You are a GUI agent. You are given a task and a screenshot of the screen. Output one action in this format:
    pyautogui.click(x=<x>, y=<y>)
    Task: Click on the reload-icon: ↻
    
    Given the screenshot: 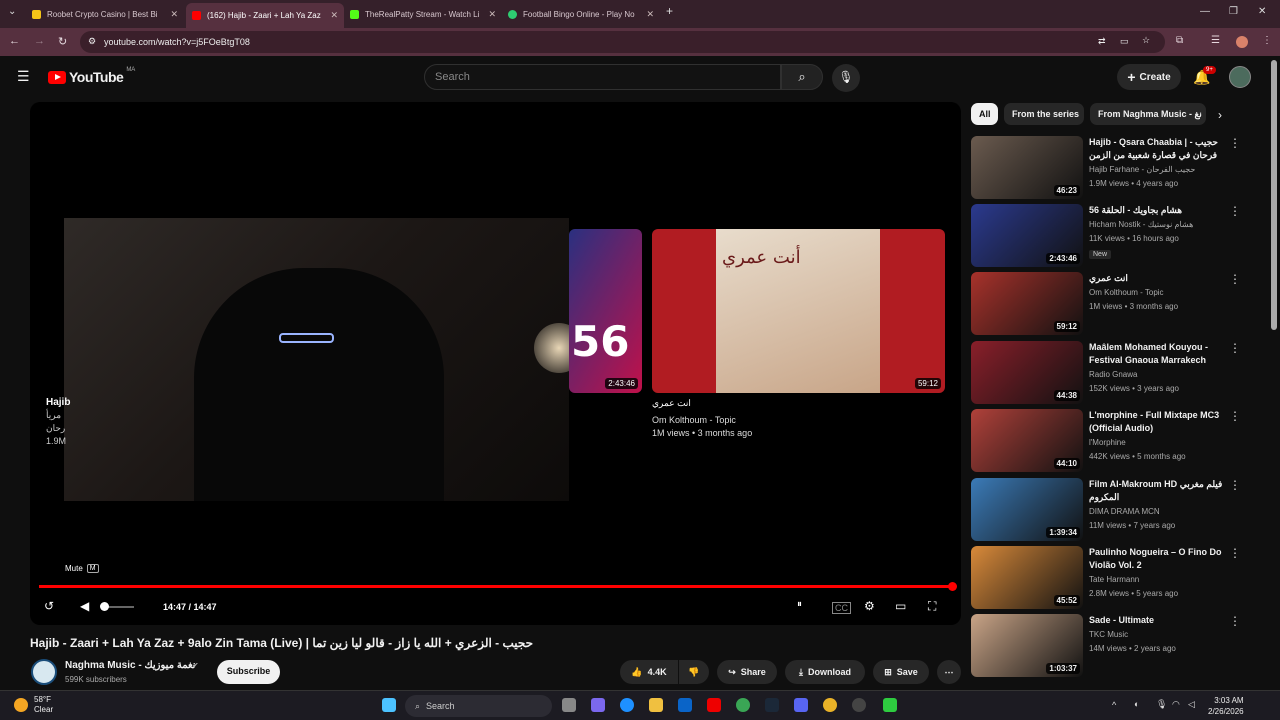 What is the action you would take?
    pyautogui.click(x=62, y=41)
    